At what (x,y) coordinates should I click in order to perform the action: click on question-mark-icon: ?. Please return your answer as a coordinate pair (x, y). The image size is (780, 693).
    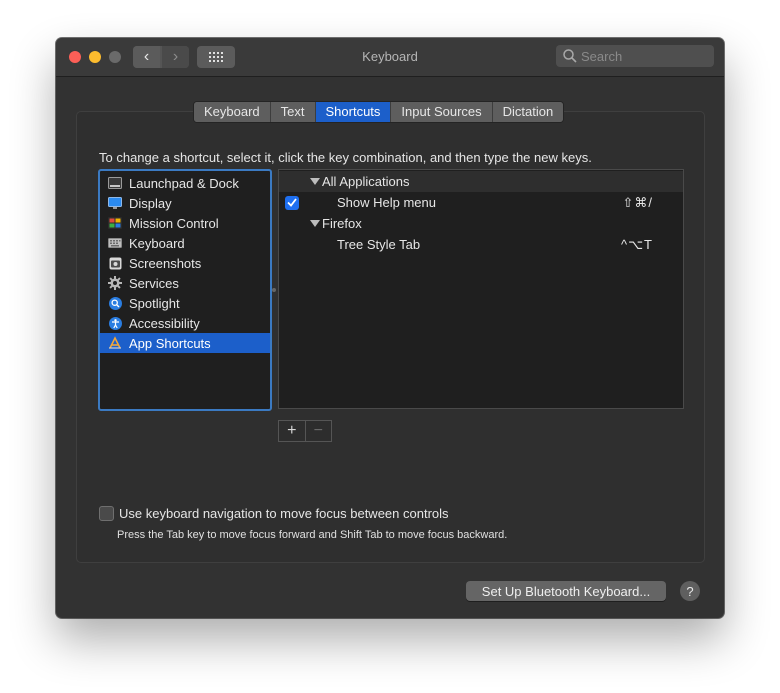
    Looking at the image, I should click on (690, 591).